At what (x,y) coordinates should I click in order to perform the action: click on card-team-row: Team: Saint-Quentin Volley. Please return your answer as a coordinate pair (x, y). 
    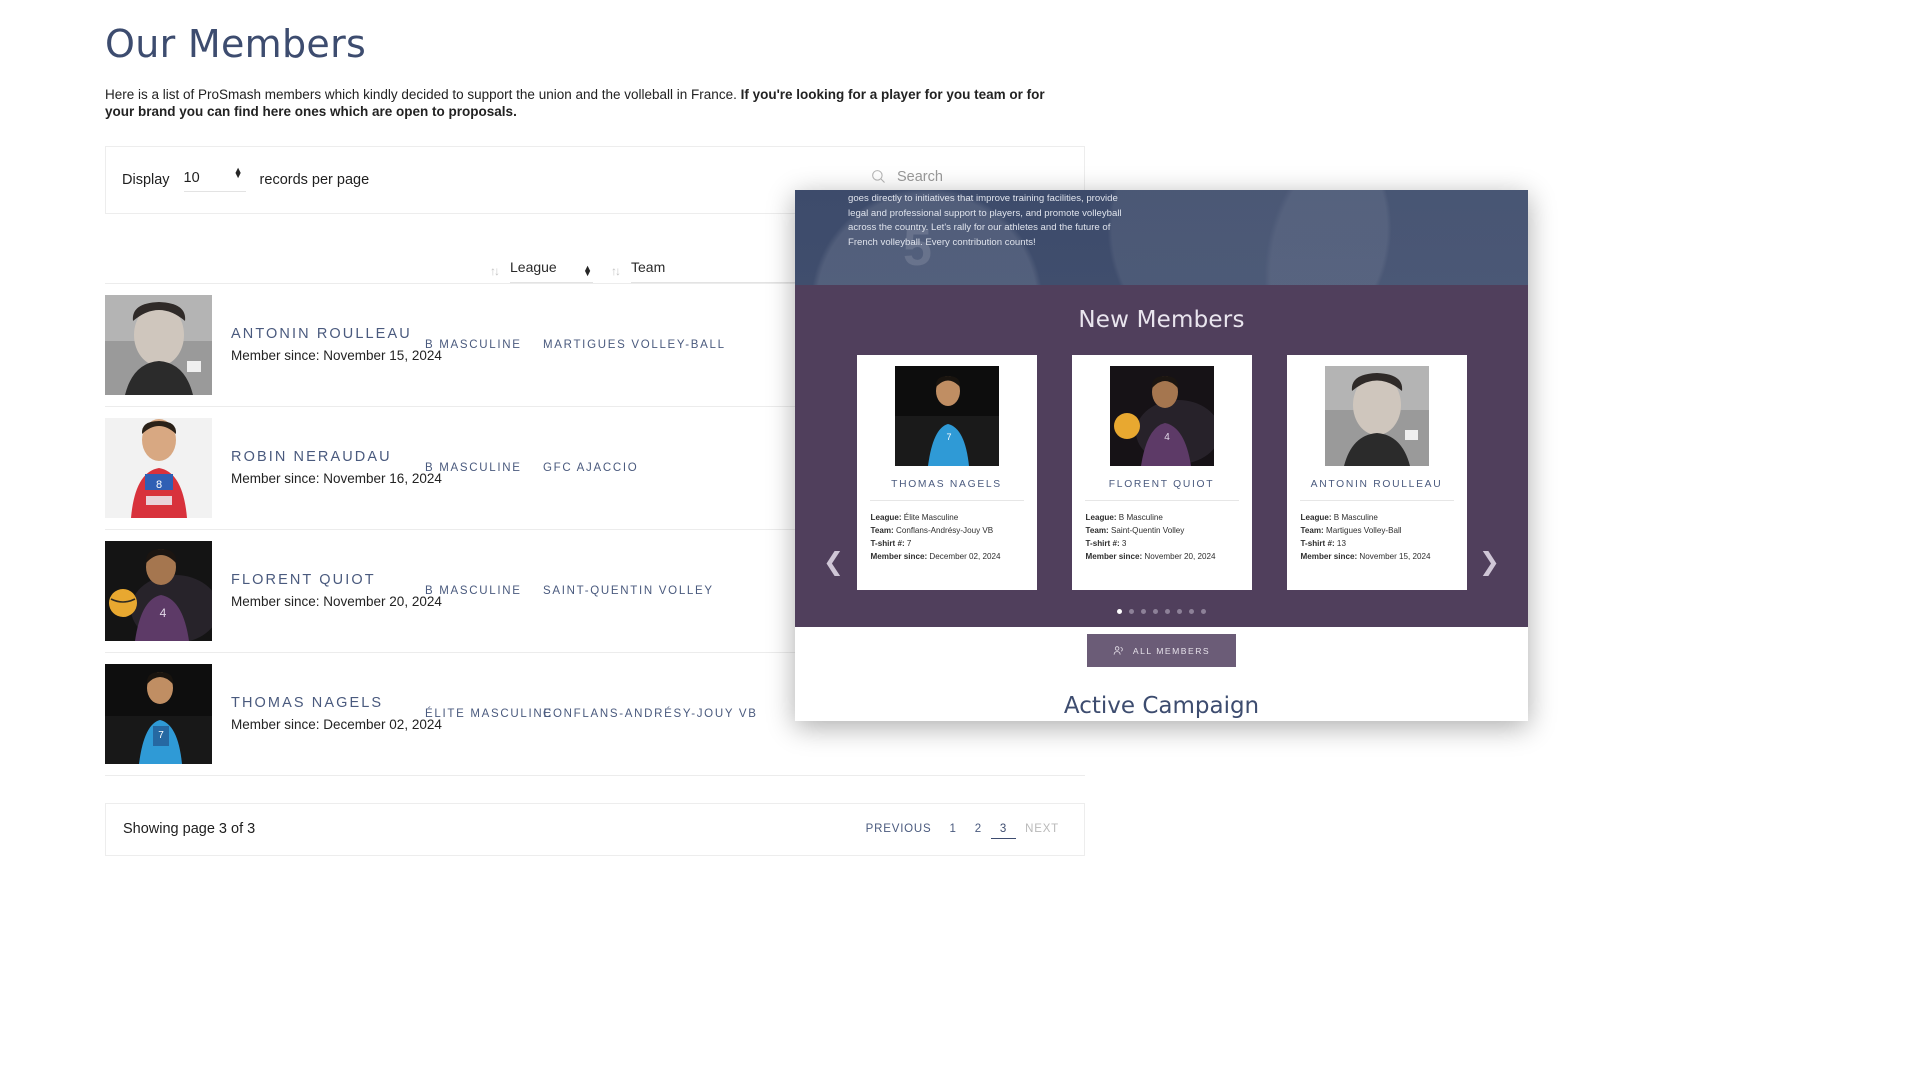
    Looking at the image, I should click on (1163, 530).